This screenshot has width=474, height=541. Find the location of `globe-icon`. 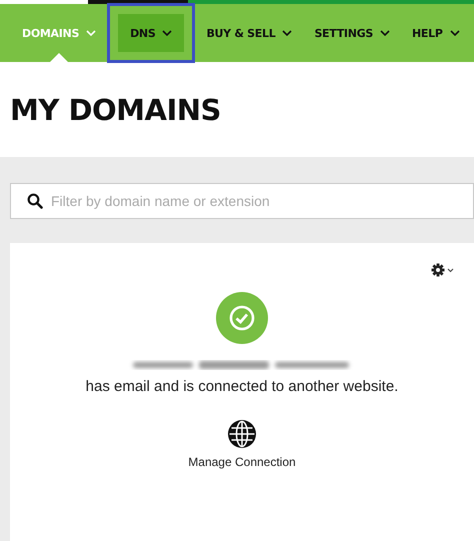

globe-icon is located at coordinates (241, 434).